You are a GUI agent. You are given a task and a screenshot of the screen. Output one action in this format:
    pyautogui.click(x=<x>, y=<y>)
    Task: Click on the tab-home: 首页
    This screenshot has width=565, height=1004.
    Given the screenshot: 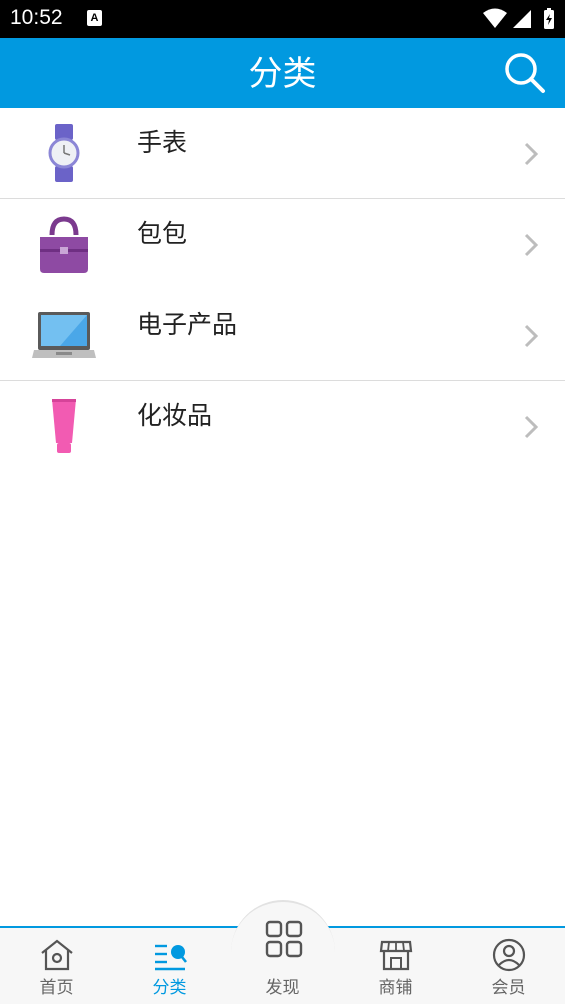 What is the action you would take?
    pyautogui.click(x=56, y=966)
    